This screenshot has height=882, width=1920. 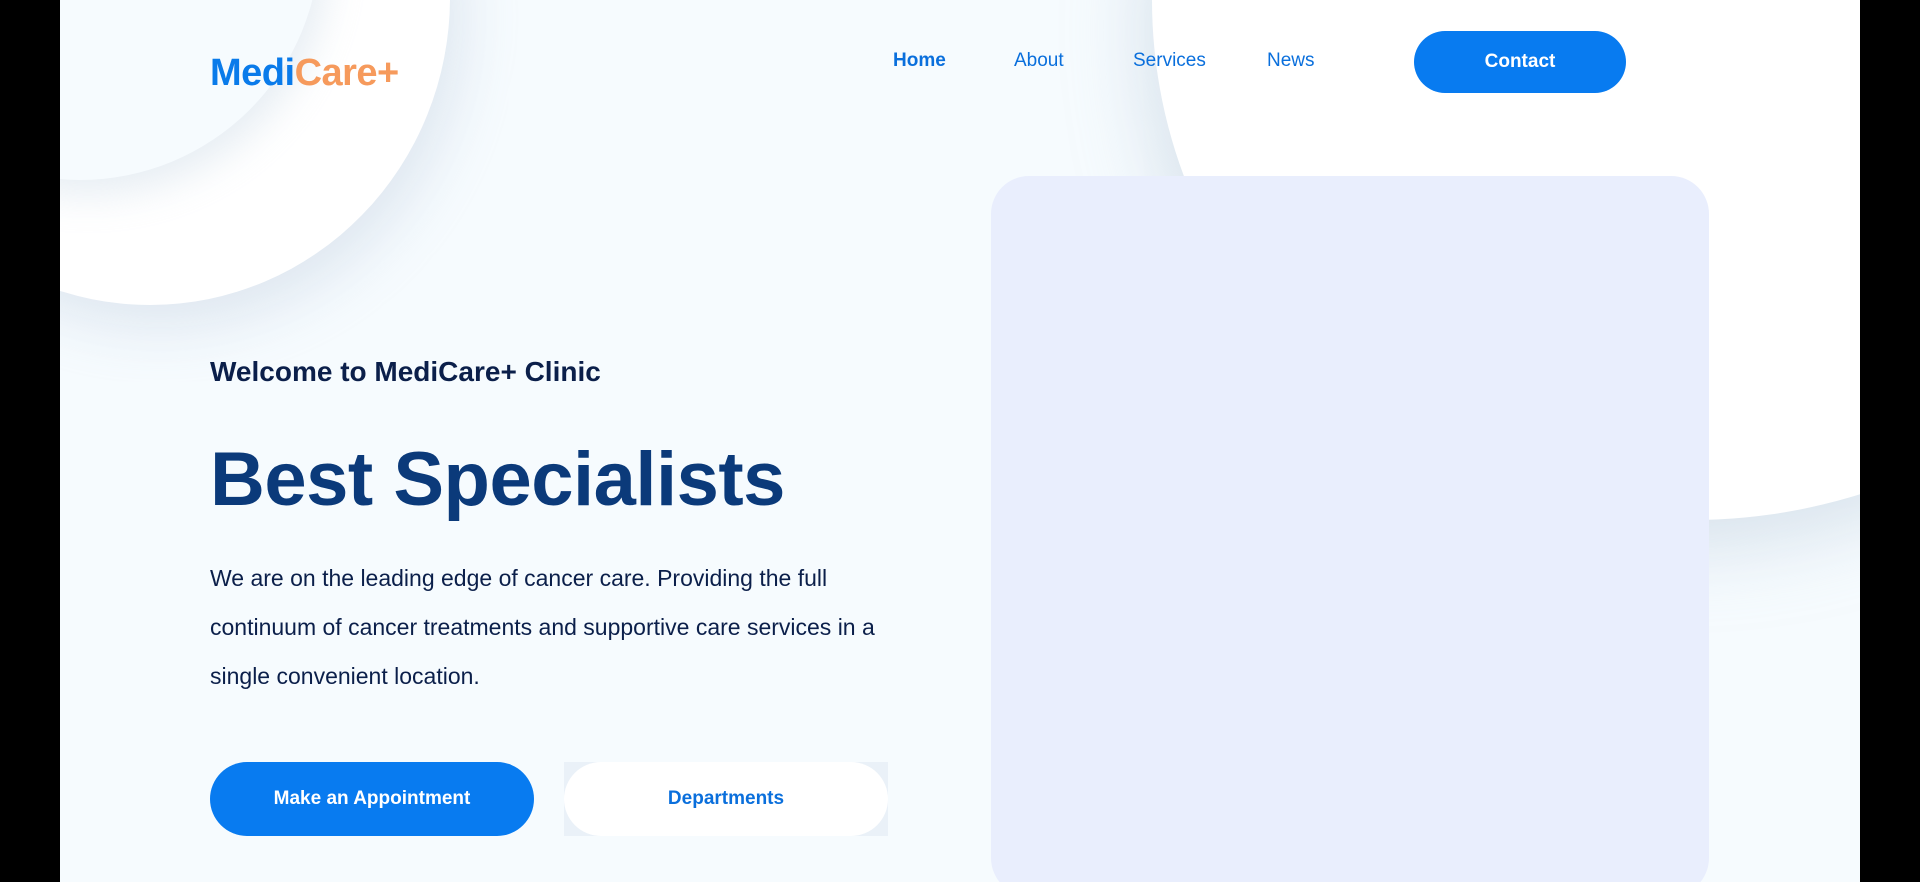 I want to click on departments-button: Departments, so click(x=726, y=799).